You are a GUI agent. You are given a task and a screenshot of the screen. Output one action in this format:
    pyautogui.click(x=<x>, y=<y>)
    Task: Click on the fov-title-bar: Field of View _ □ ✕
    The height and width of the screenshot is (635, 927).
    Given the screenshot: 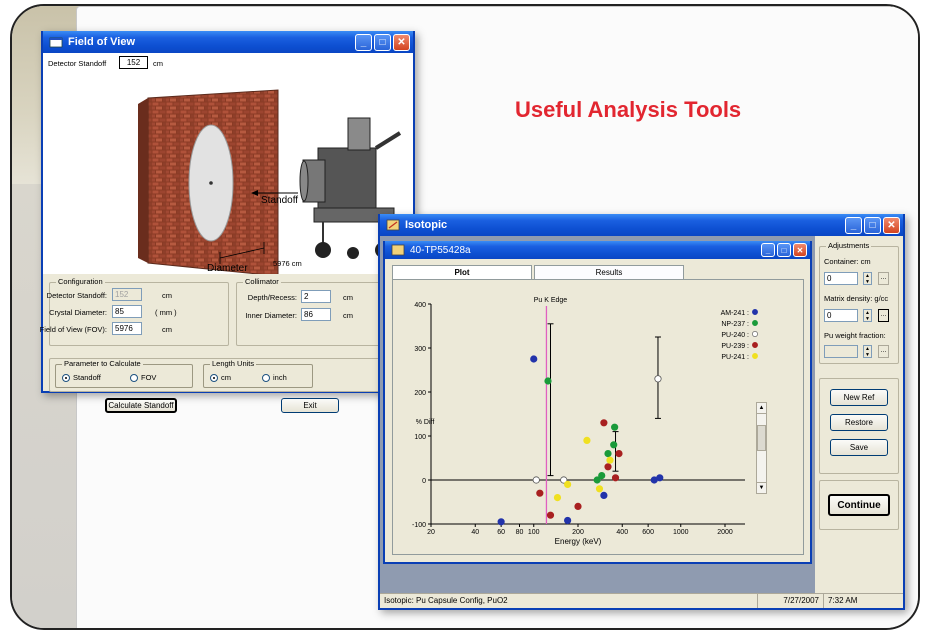 What is the action you would take?
    pyautogui.click(x=228, y=42)
    